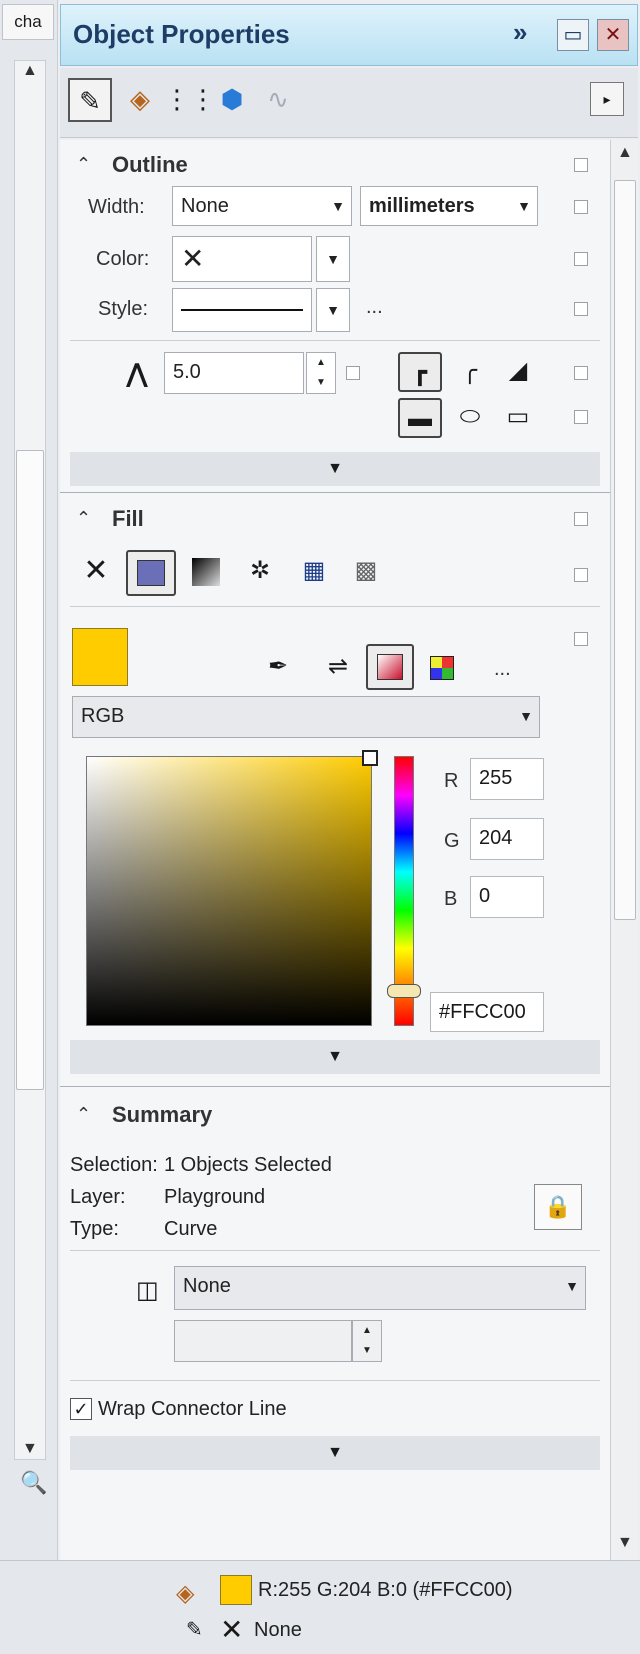  I want to click on web-globe-icon: ⬢, so click(232, 100).